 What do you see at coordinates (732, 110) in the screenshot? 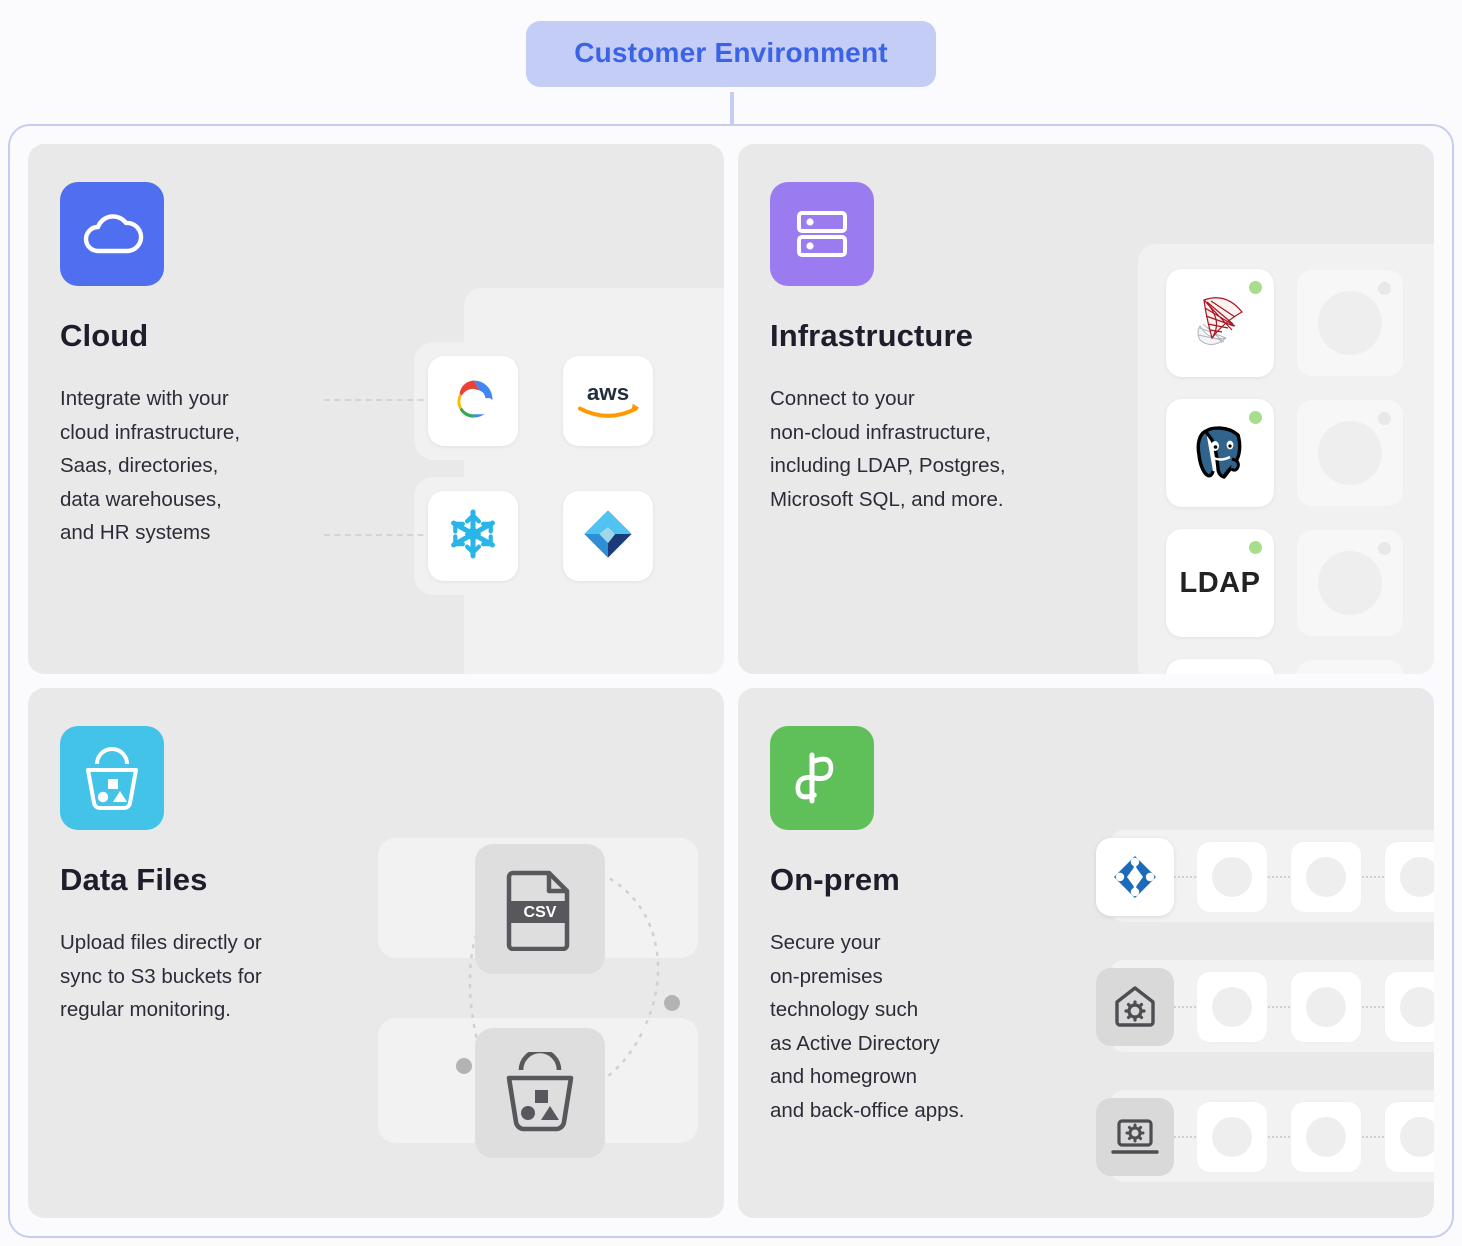
I see `badge-connector-line` at bounding box center [732, 110].